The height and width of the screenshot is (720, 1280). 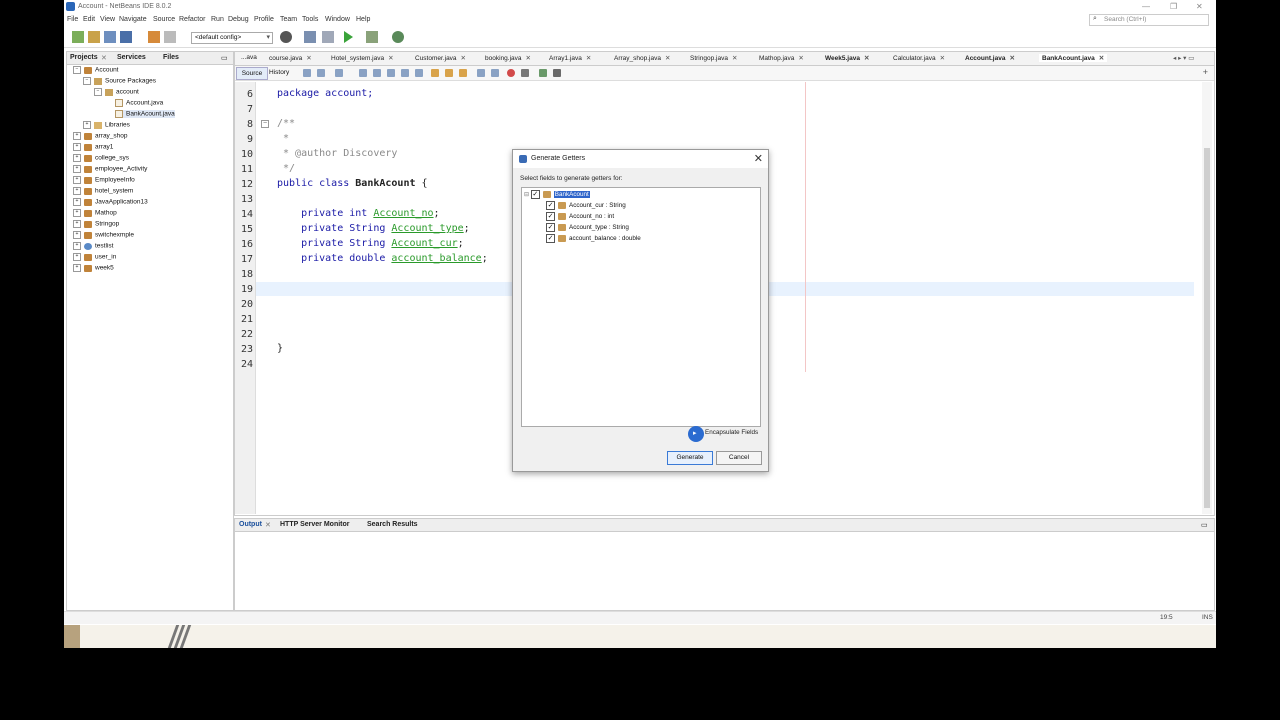 What do you see at coordinates (586, 205) in the screenshot?
I see `field-row: ✓ Account_cur : String` at bounding box center [586, 205].